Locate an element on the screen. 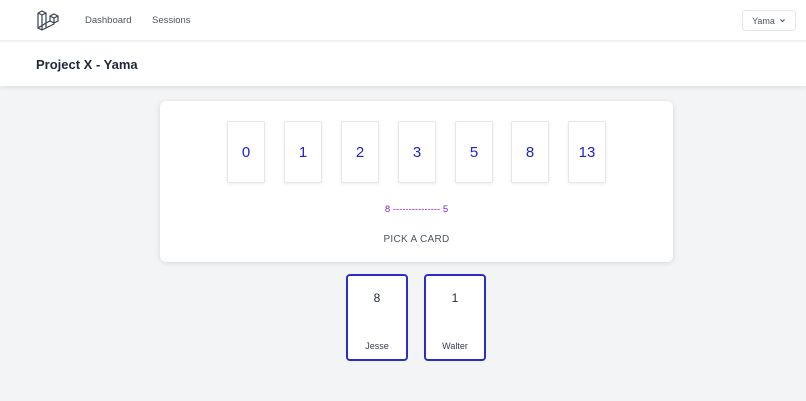  top-navigation: Dashboard Sessions Yama is located at coordinates (403, 20).